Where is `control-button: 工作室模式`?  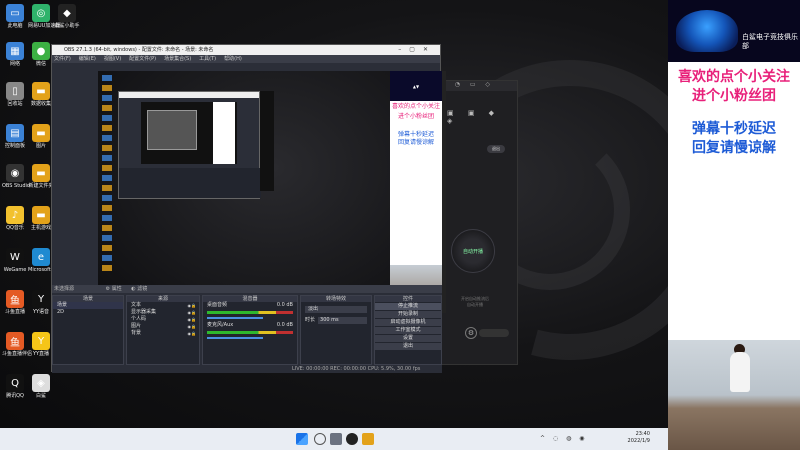 control-button: 工作室模式 is located at coordinates (408, 330).